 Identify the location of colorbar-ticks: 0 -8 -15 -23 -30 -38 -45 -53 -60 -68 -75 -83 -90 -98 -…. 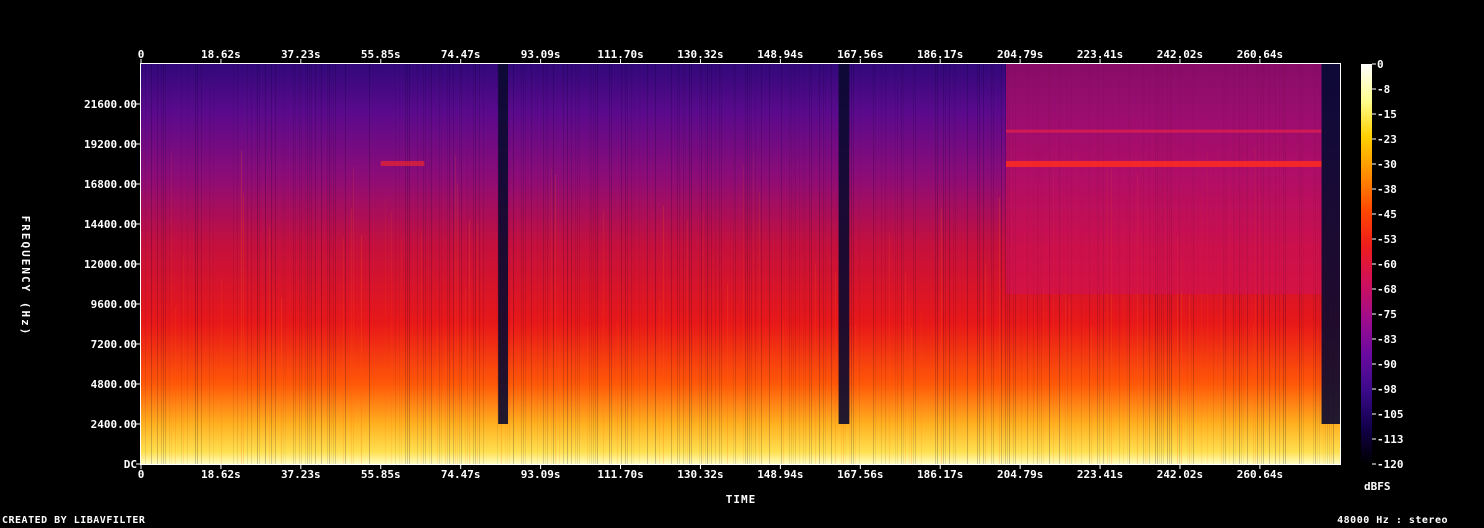
(1388, 264).